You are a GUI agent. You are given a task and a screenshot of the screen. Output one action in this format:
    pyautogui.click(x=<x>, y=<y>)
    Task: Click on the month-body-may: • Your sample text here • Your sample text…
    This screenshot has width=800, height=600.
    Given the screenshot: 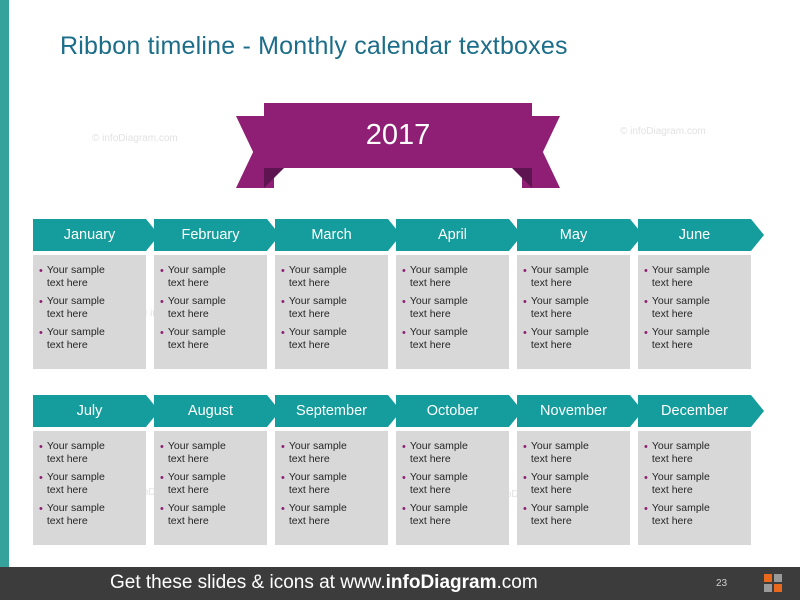 What is the action you would take?
    pyautogui.click(x=573, y=312)
    